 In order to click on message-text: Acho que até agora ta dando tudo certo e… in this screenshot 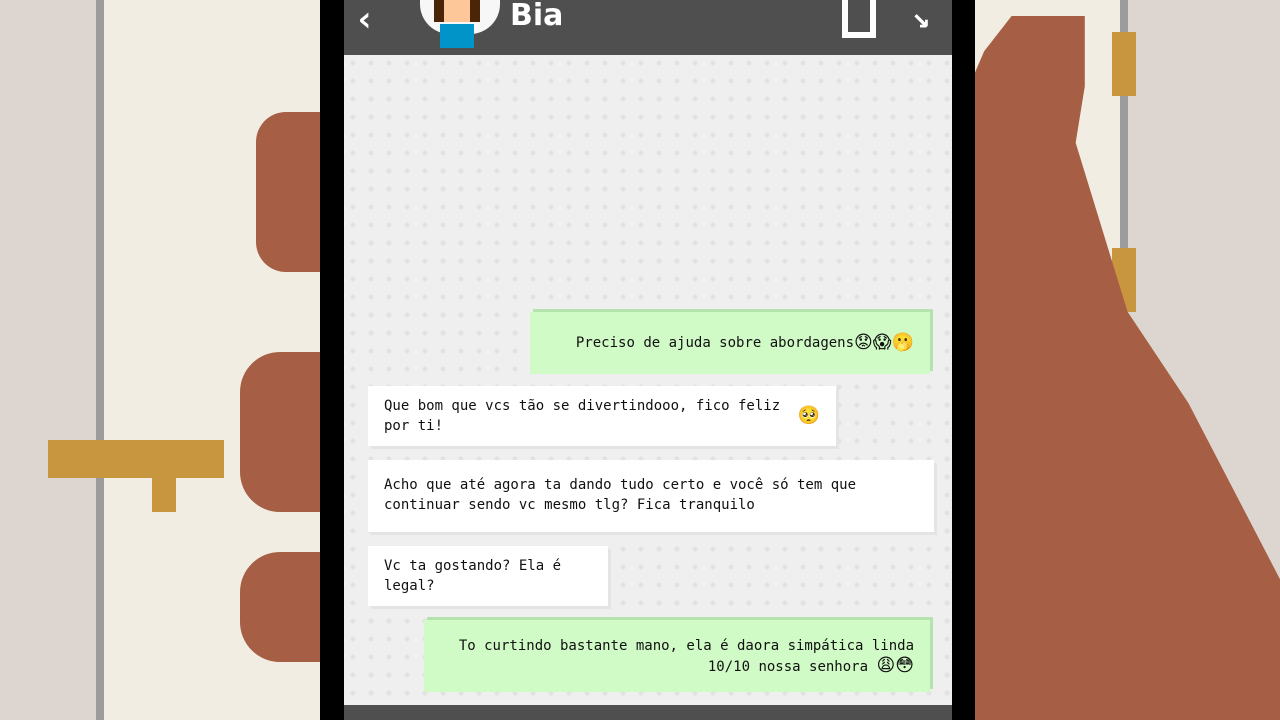, I will do `click(620, 495)`.